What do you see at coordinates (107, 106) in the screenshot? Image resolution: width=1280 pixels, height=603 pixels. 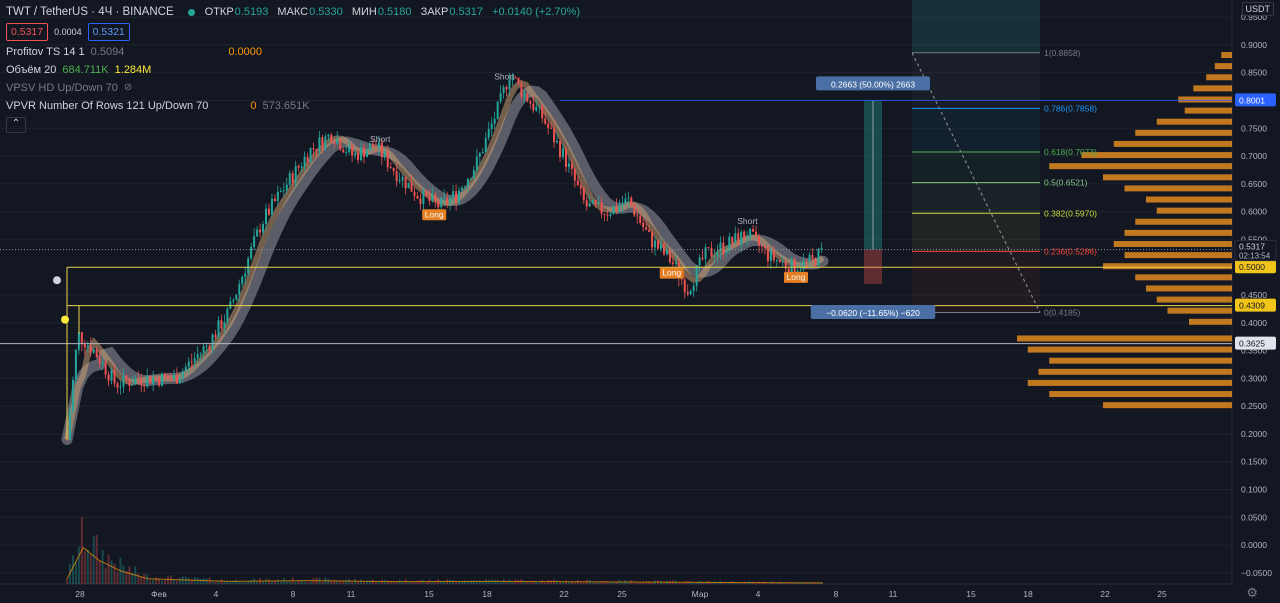 I see `indicator-name: VPVR Number Of Rows 121 Up/Down 70` at bounding box center [107, 106].